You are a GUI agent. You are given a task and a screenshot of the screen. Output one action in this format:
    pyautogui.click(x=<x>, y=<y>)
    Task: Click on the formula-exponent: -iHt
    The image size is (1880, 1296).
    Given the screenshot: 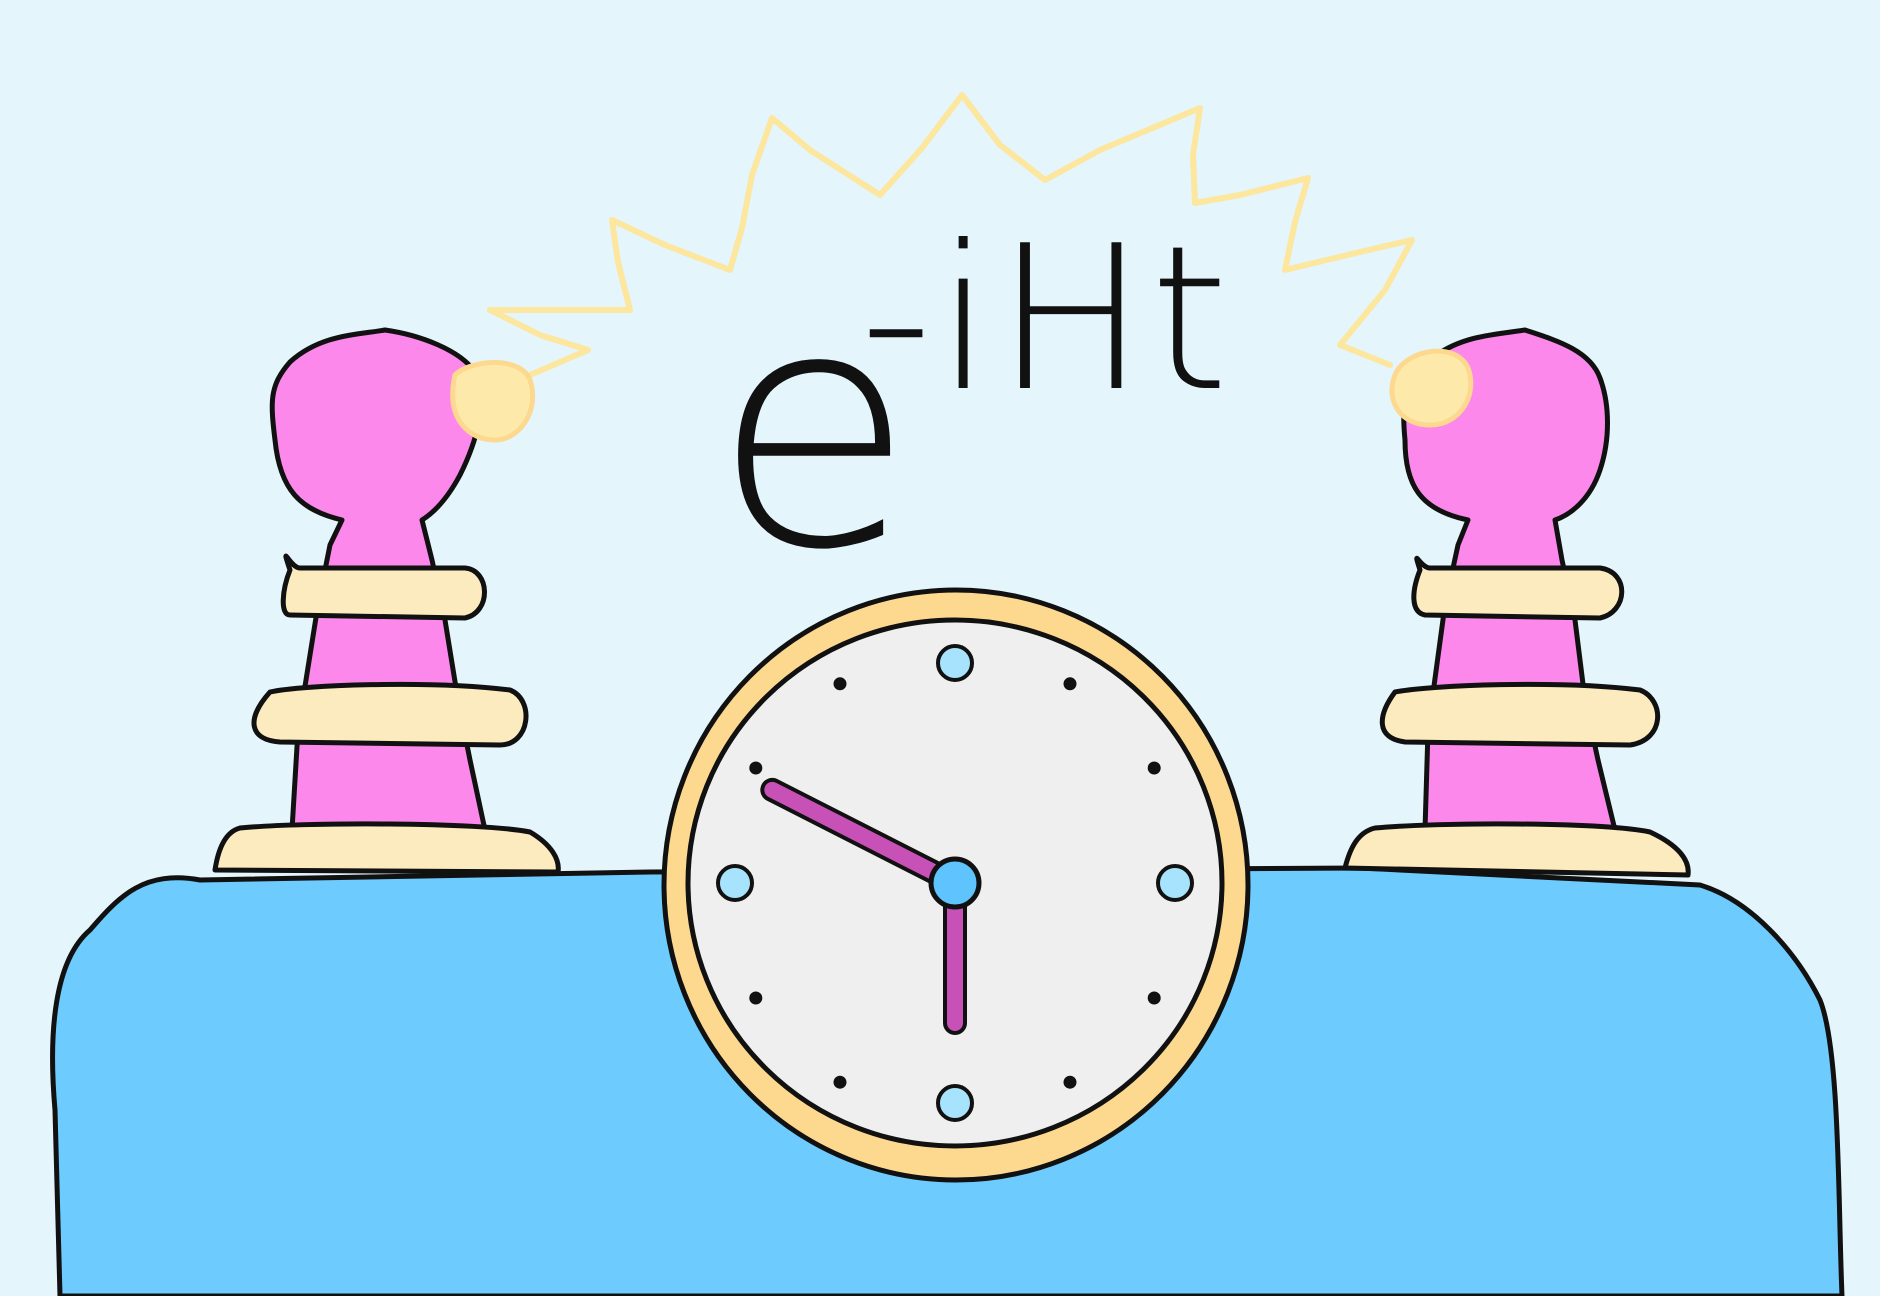 What is the action you would take?
    pyautogui.click(x=1046, y=319)
    